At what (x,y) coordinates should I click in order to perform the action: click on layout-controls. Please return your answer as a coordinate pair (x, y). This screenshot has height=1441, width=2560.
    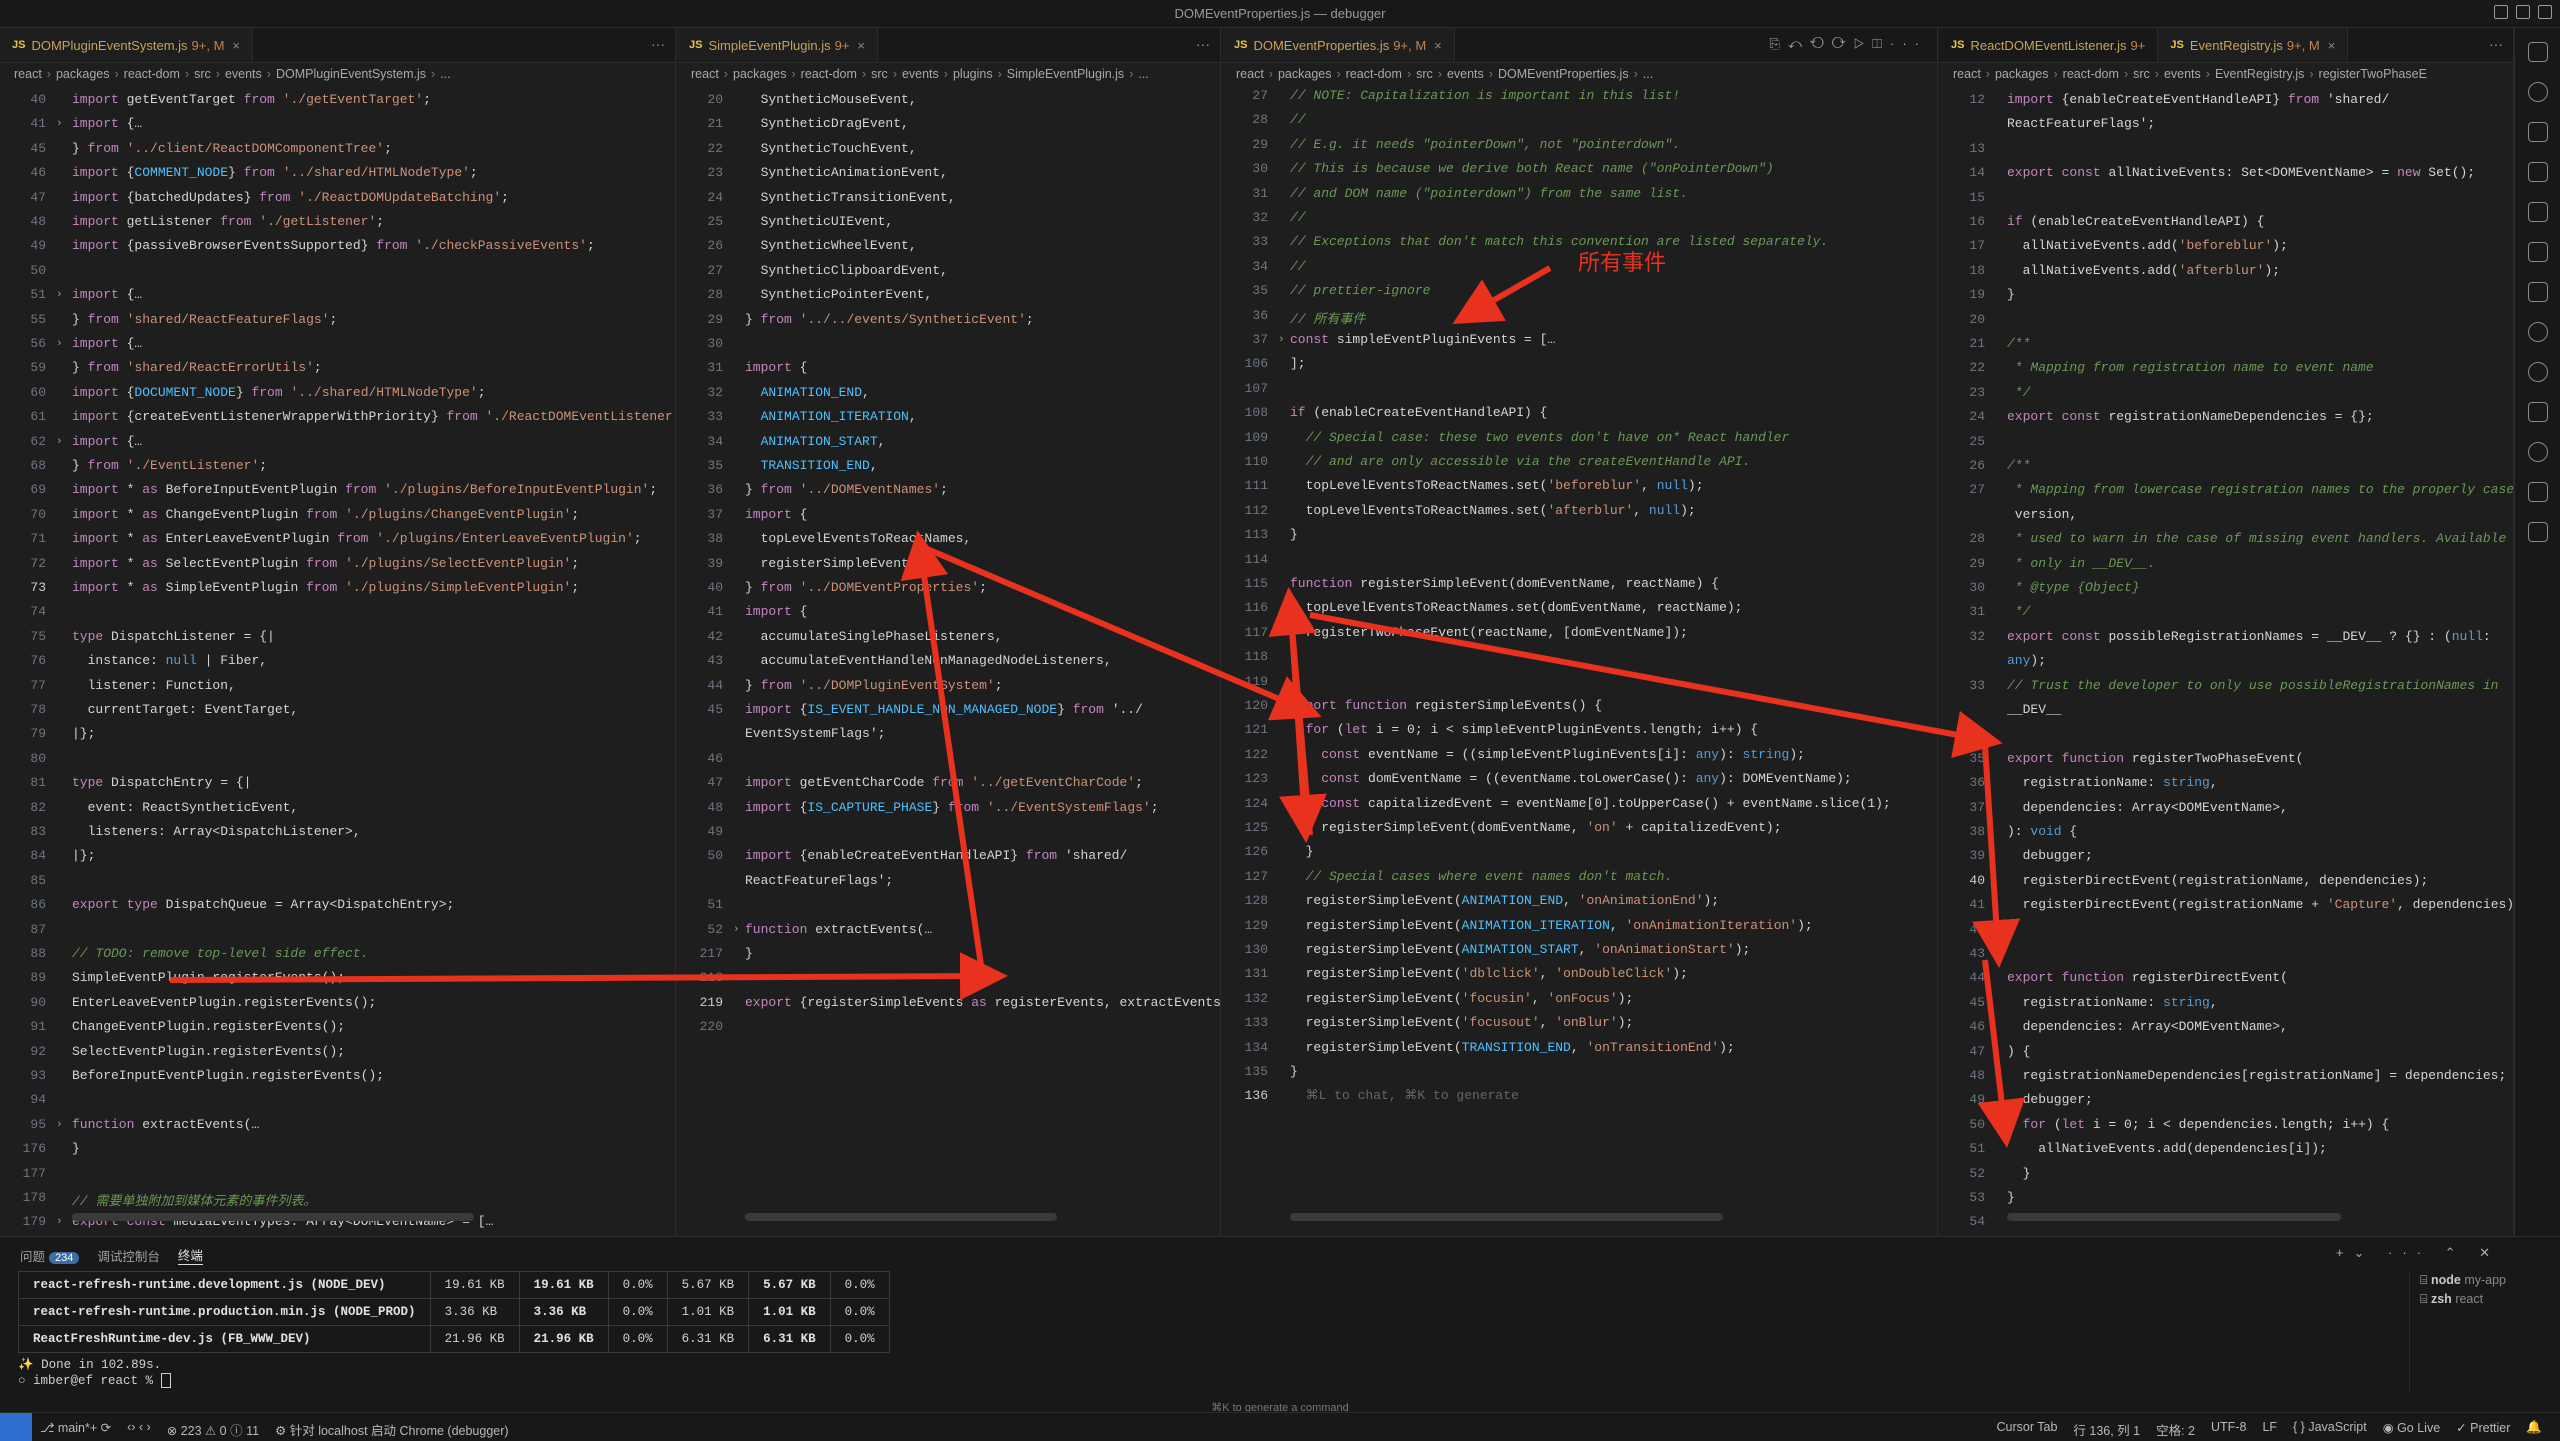
    Looking at the image, I should click on (2523, 12).